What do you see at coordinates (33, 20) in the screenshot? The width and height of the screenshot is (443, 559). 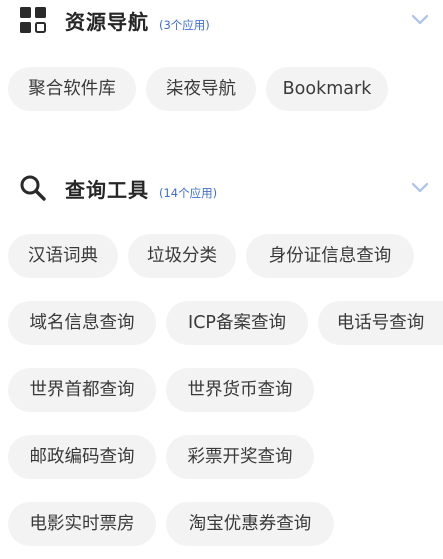 I see `grid-apps-icon` at bounding box center [33, 20].